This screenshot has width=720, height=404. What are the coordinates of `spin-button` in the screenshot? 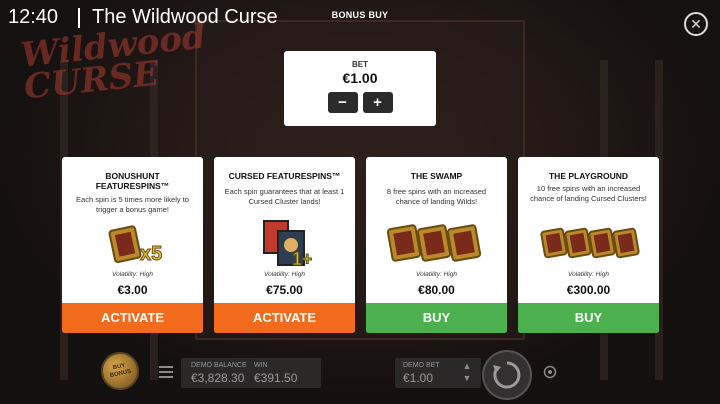 It's located at (507, 375).